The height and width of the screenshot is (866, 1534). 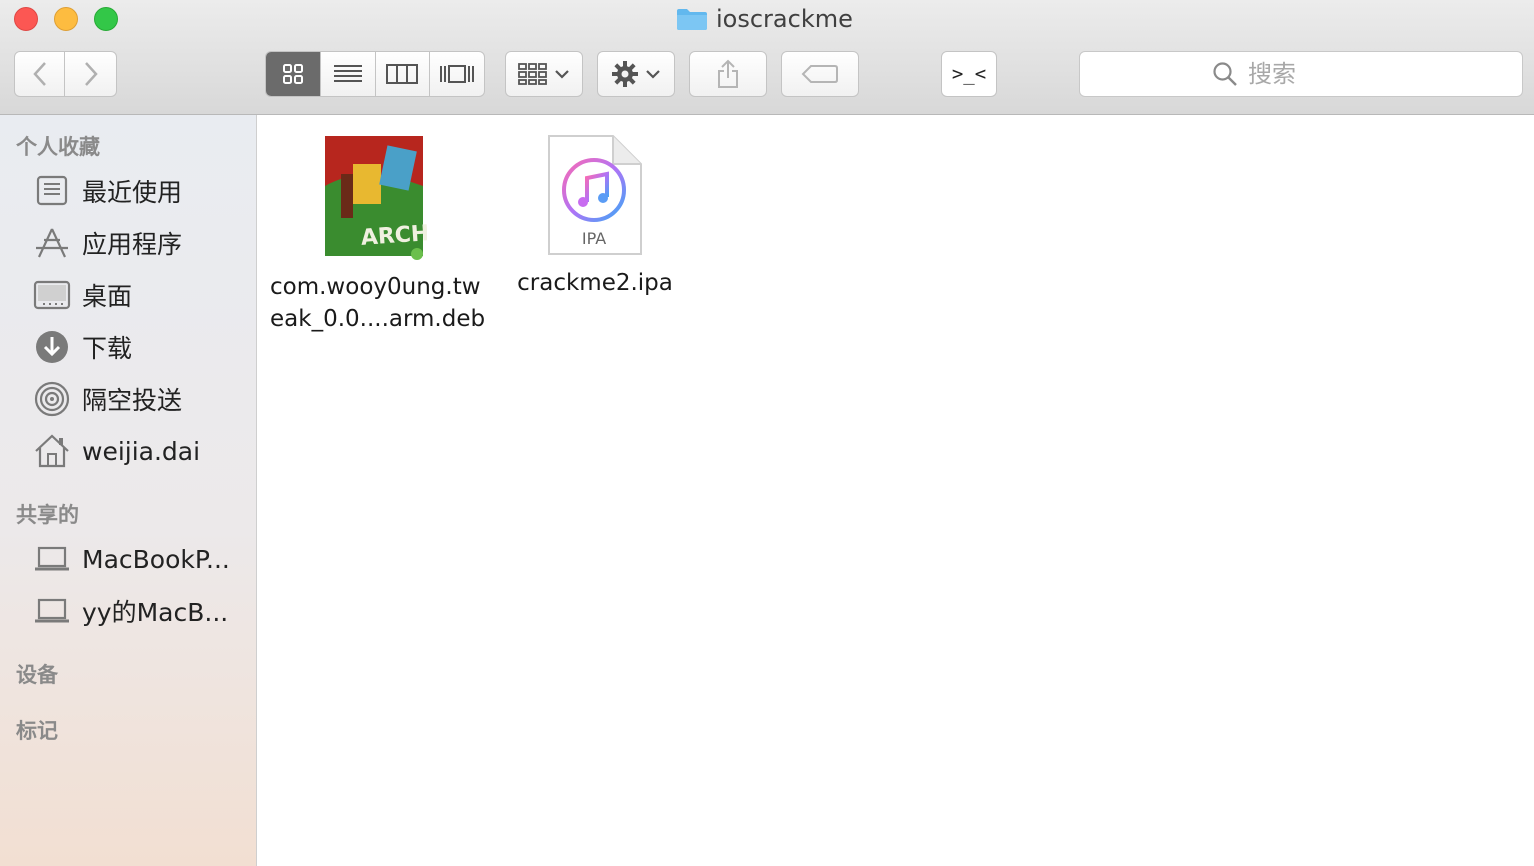 What do you see at coordinates (141, 347) in the screenshot?
I see `sidebar-item-downloads: 下载` at bounding box center [141, 347].